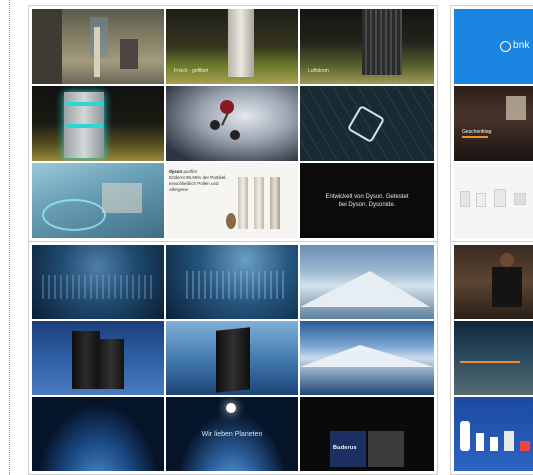  What do you see at coordinates (386, 449) in the screenshot?
I see `end-card-panel` at bounding box center [386, 449].